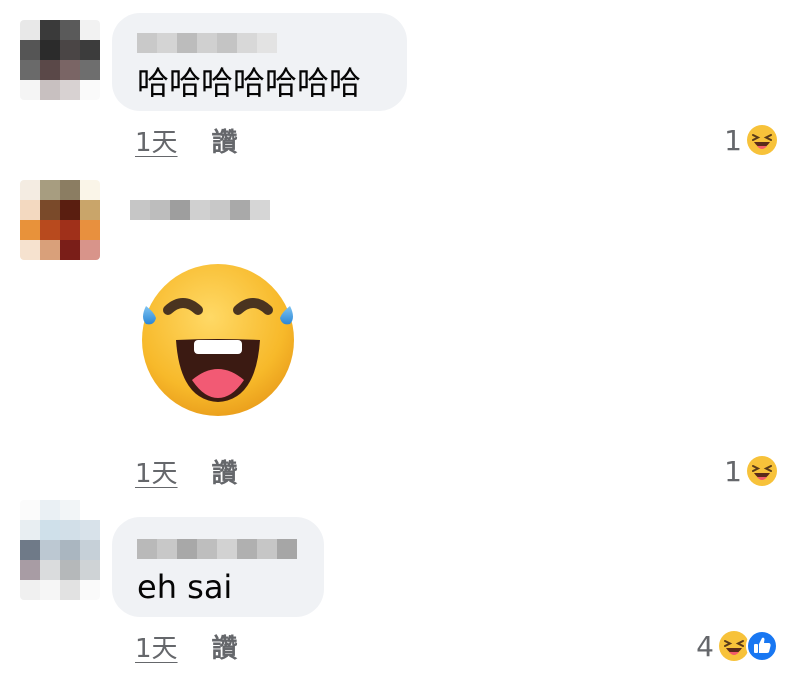  I want to click on thumbs-up-icon, so click(762, 646).